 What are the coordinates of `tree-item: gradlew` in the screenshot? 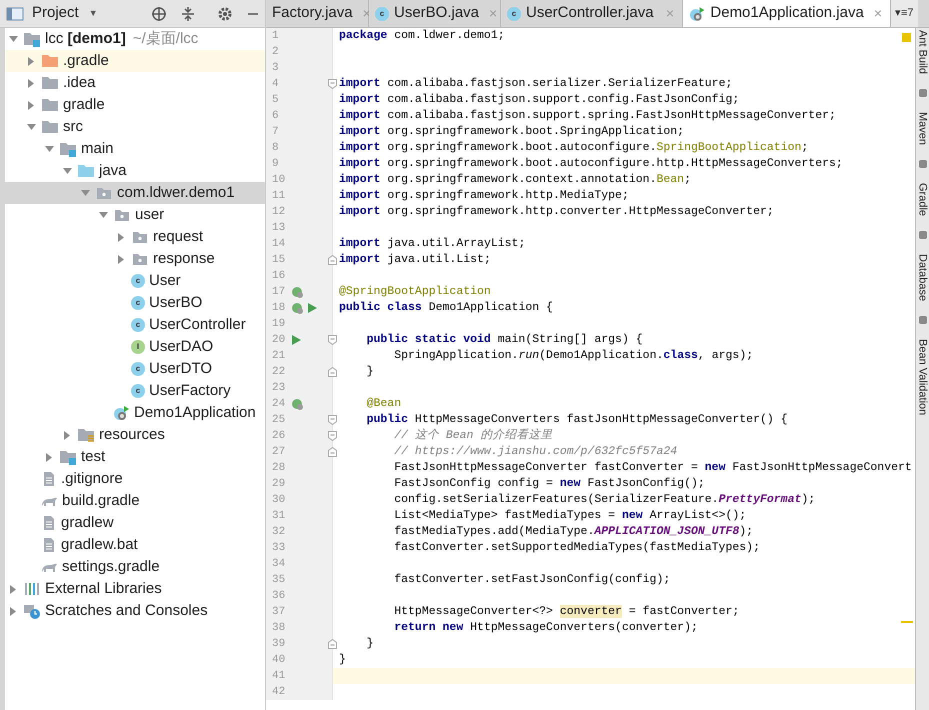 It's located at (135, 523).